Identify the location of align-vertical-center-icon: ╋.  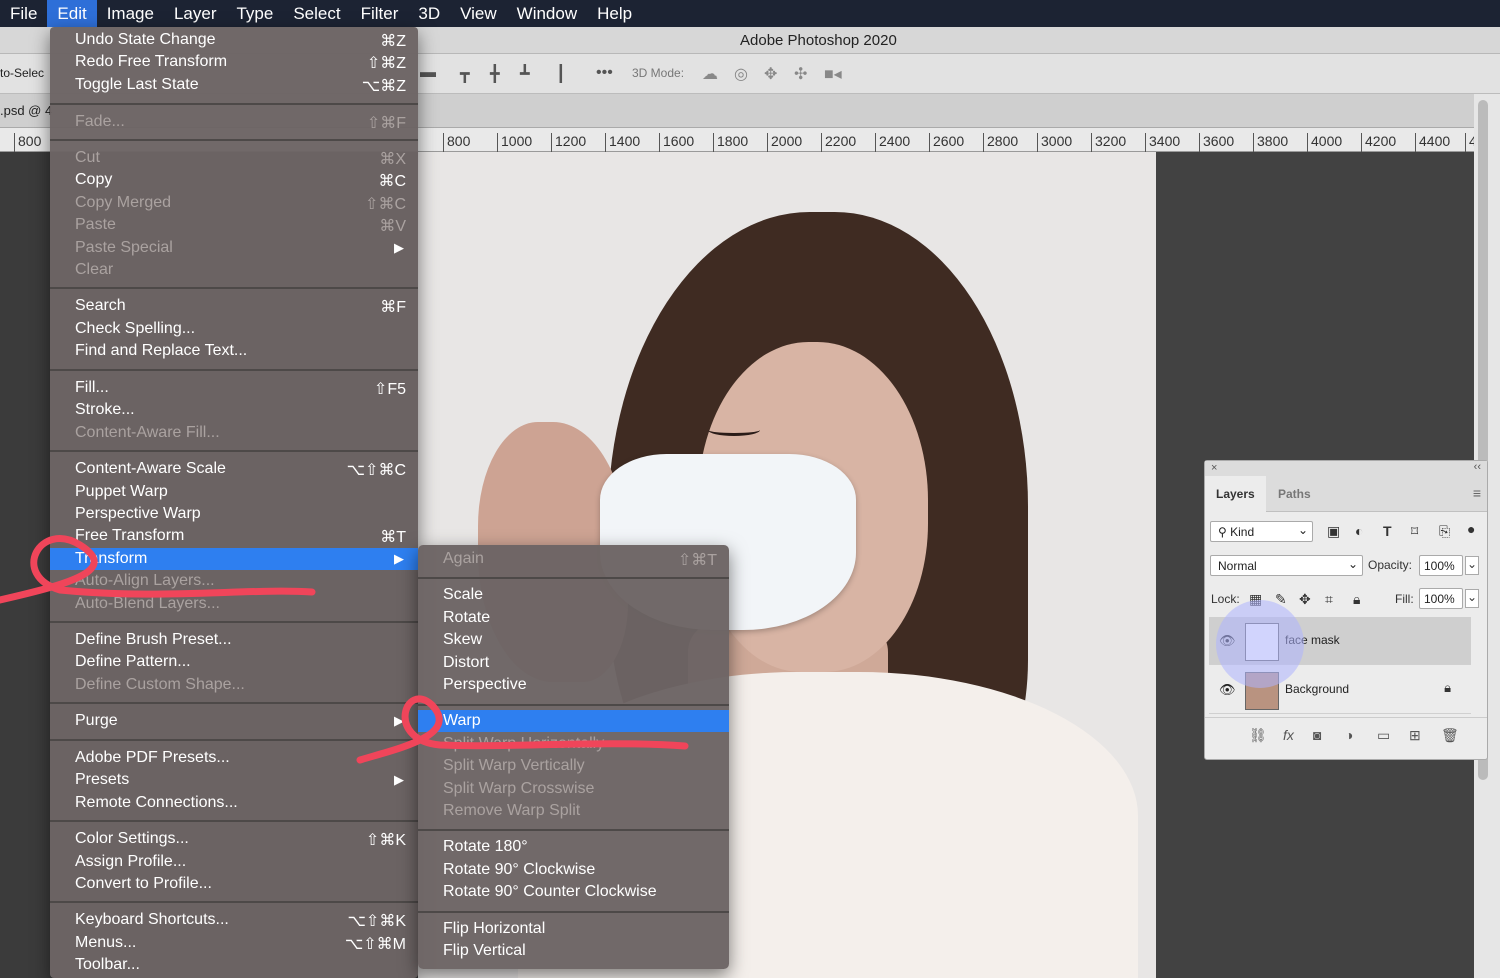
(495, 74).